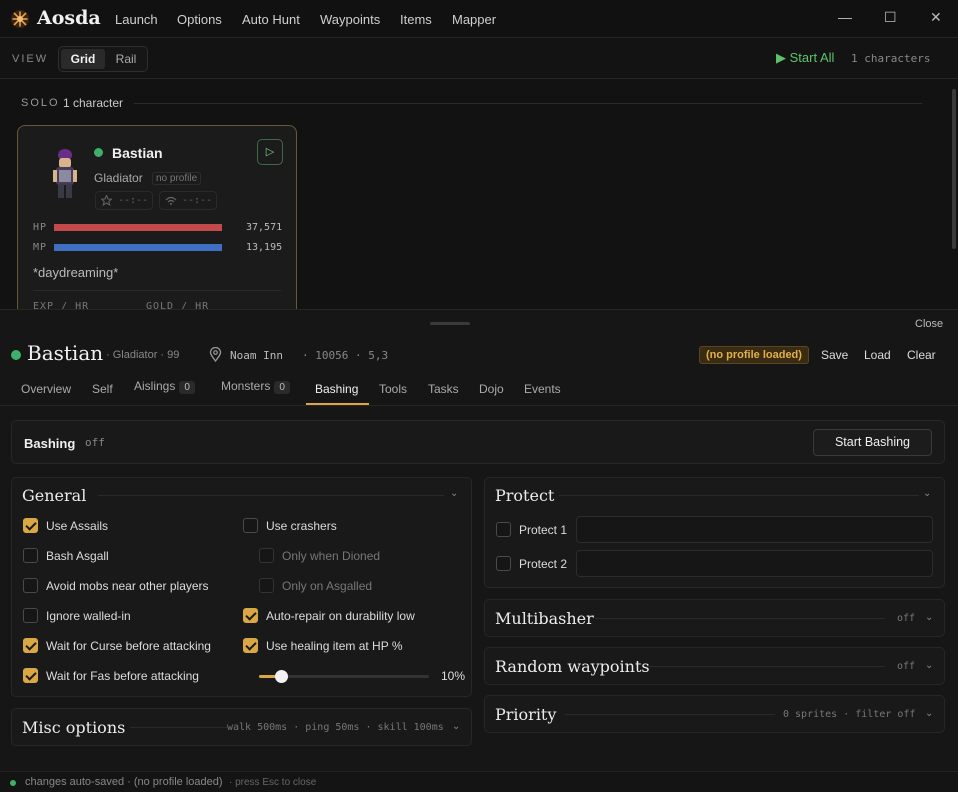  I want to click on tab-count-badge: 0, so click(282, 387).